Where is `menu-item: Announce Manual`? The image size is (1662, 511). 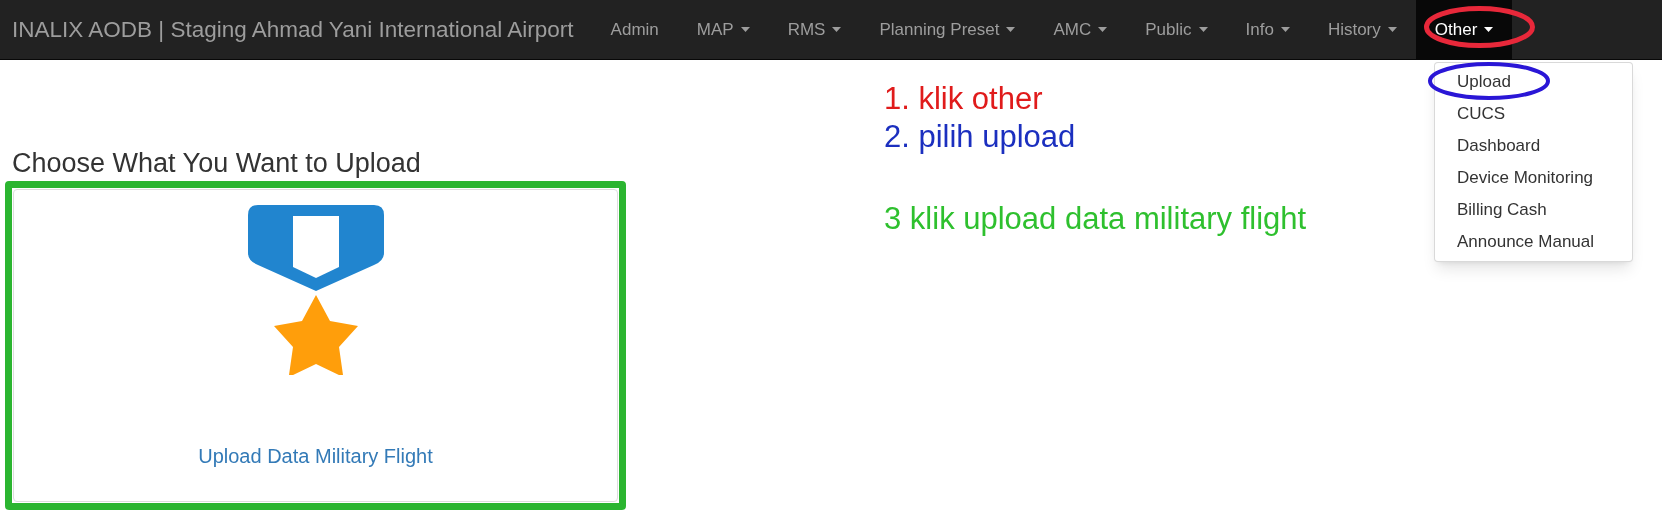
menu-item: Announce Manual is located at coordinates (1533, 242).